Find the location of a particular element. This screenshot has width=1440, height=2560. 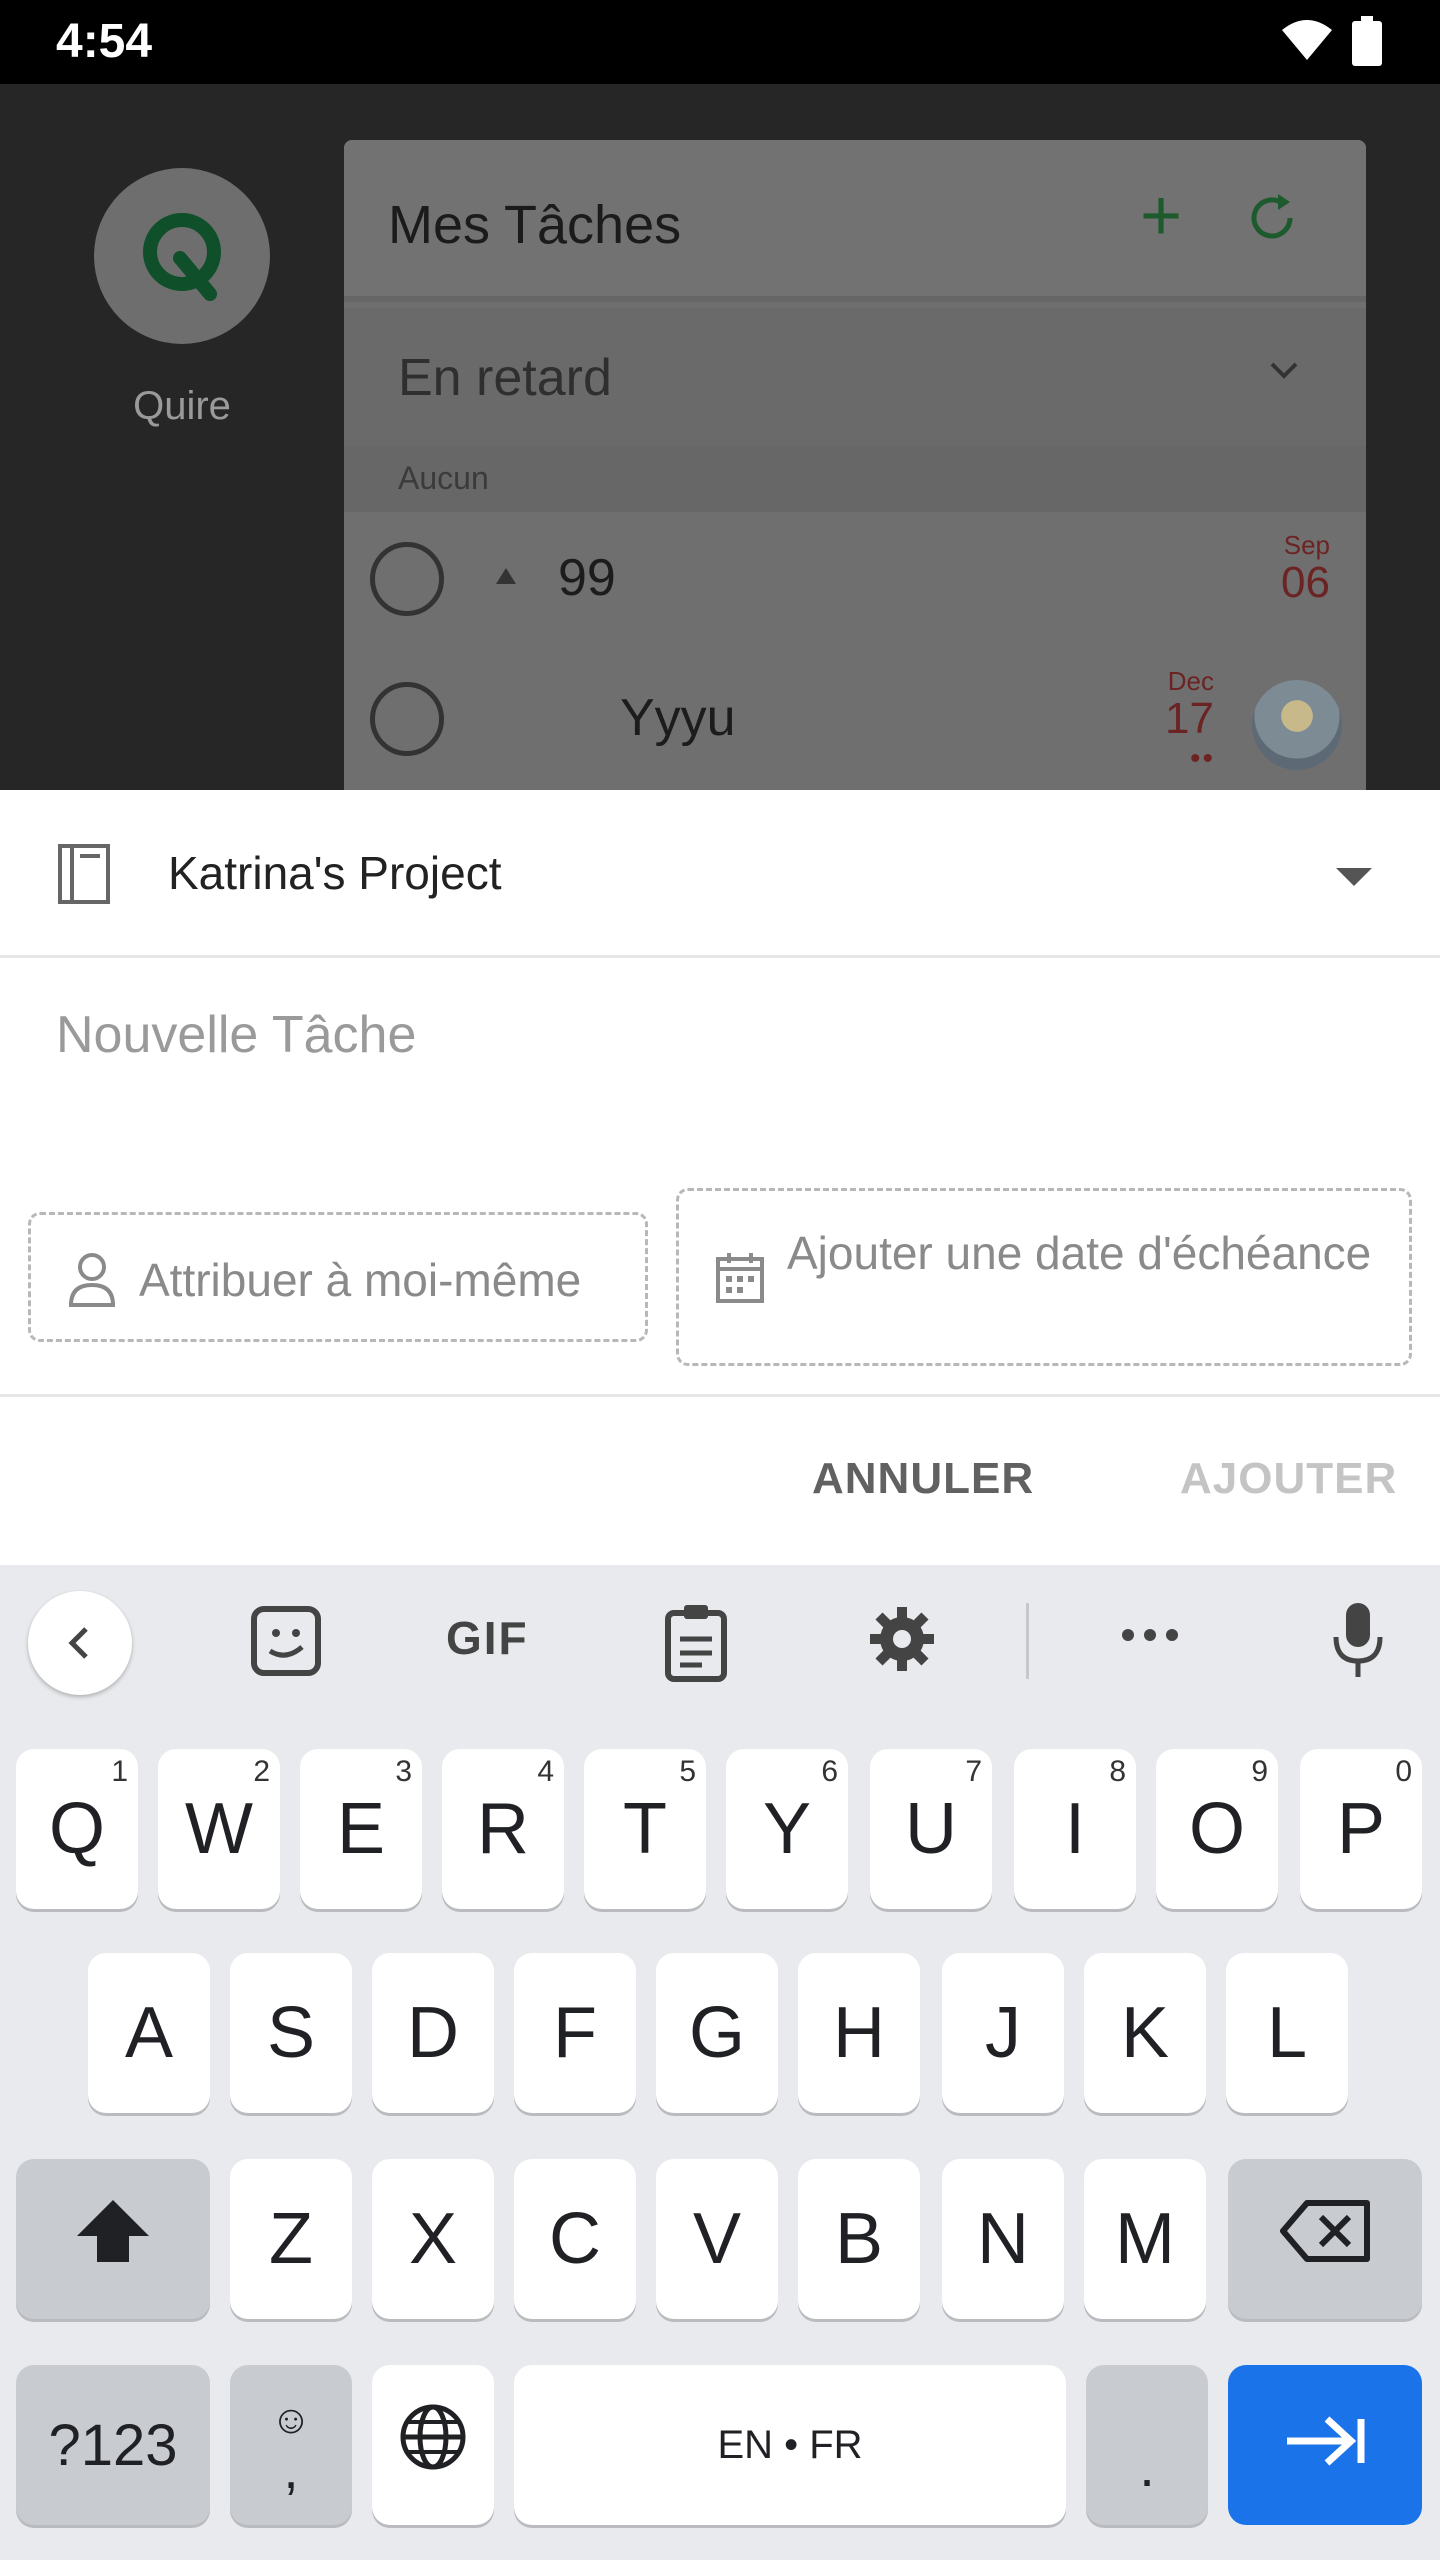

refresh-icon is located at coordinates (1272, 220).